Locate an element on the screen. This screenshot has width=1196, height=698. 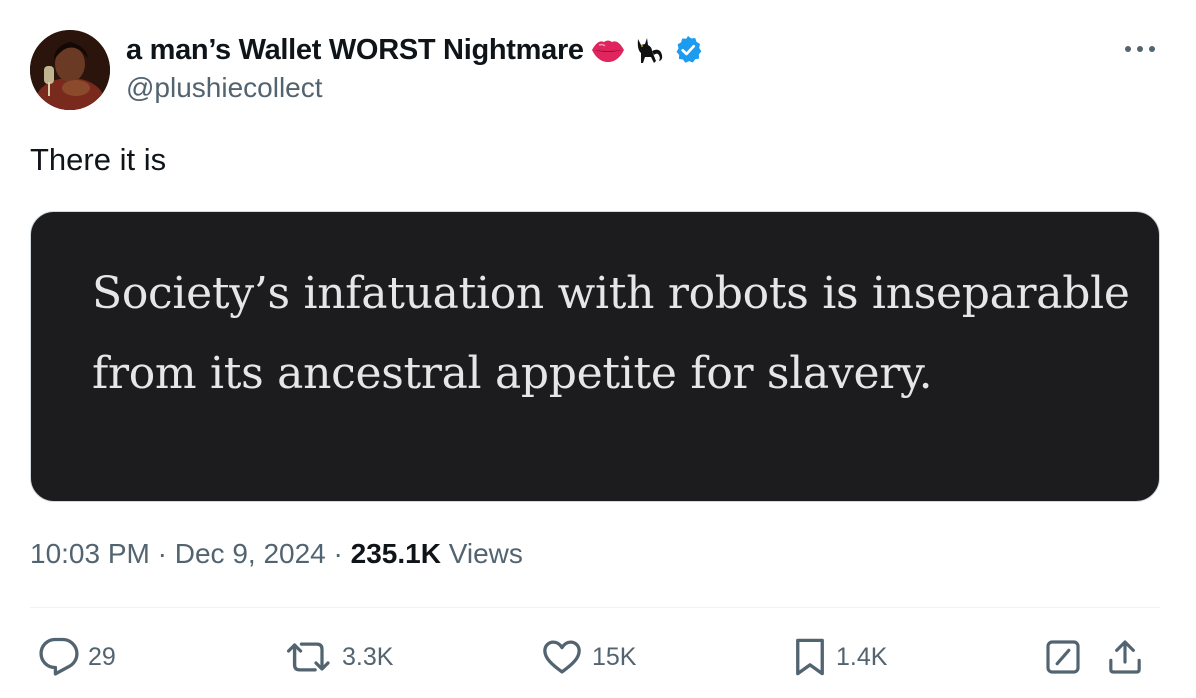
bookmark-button: 1.4K is located at coordinates (839, 657).